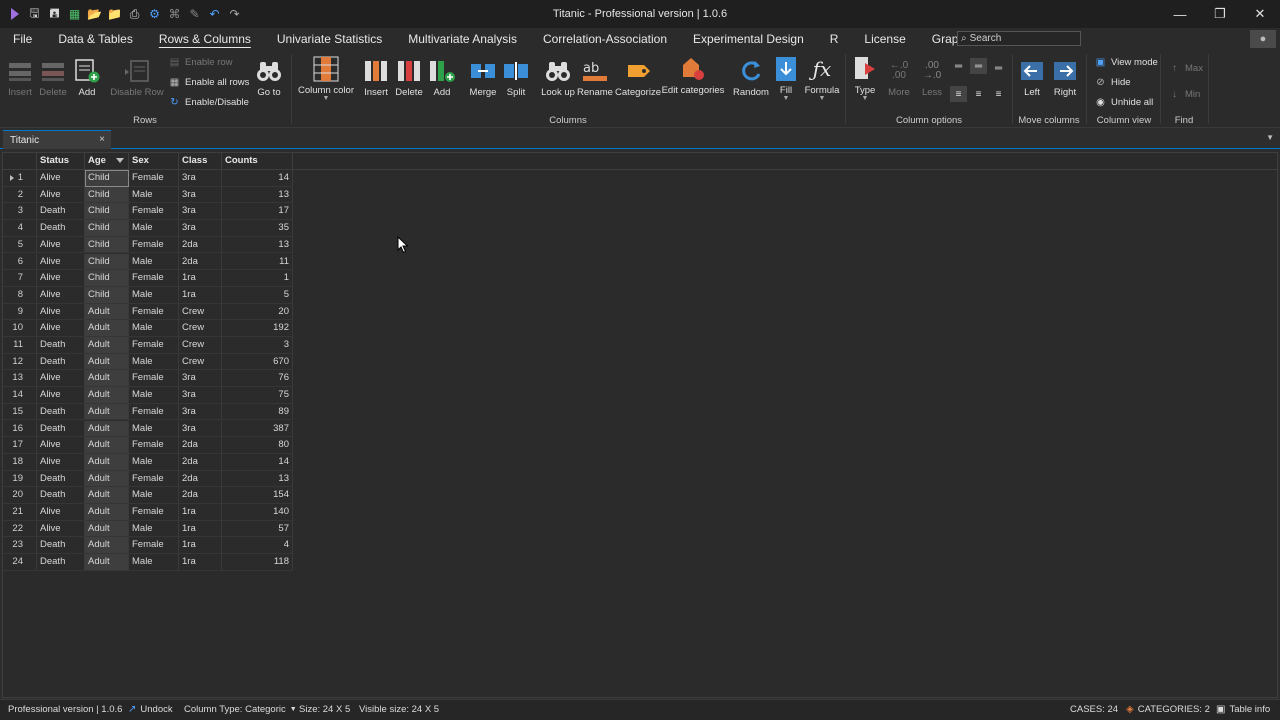  Describe the element at coordinates (148, 379) in the screenshot. I see `table-row: 13 Alive Adult Female 3ra 76` at that location.